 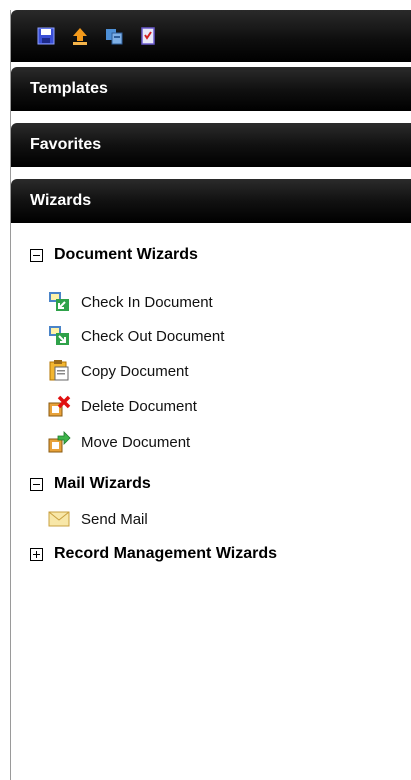 I want to click on wizards-header: Wizards, so click(x=211, y=201).